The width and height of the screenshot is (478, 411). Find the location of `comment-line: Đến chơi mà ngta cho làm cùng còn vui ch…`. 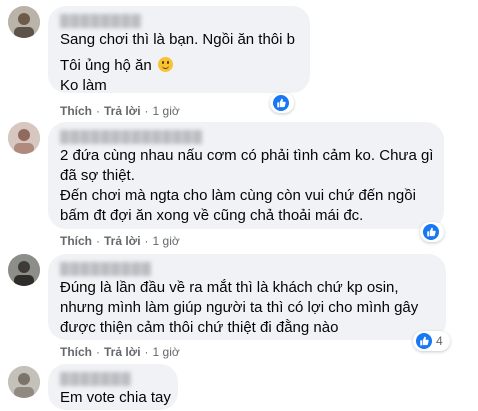

comment-line: Đến chơi mà ngta cho làm cùng còn vui ch… is located at coordinates (238, 195).